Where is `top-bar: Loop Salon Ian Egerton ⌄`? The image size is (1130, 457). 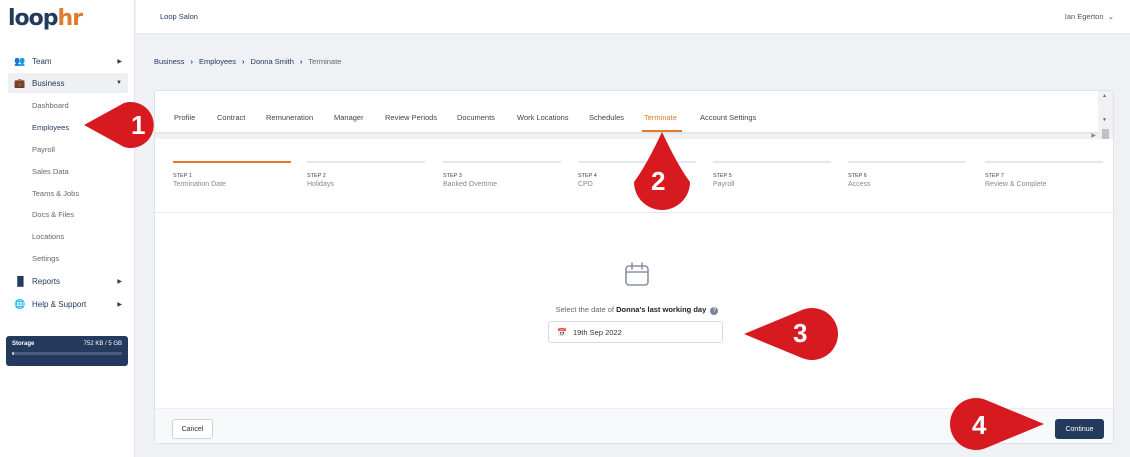
top-bar: Loop Salon Ian Egerton ⌄ is located at coordinates (633, 17).